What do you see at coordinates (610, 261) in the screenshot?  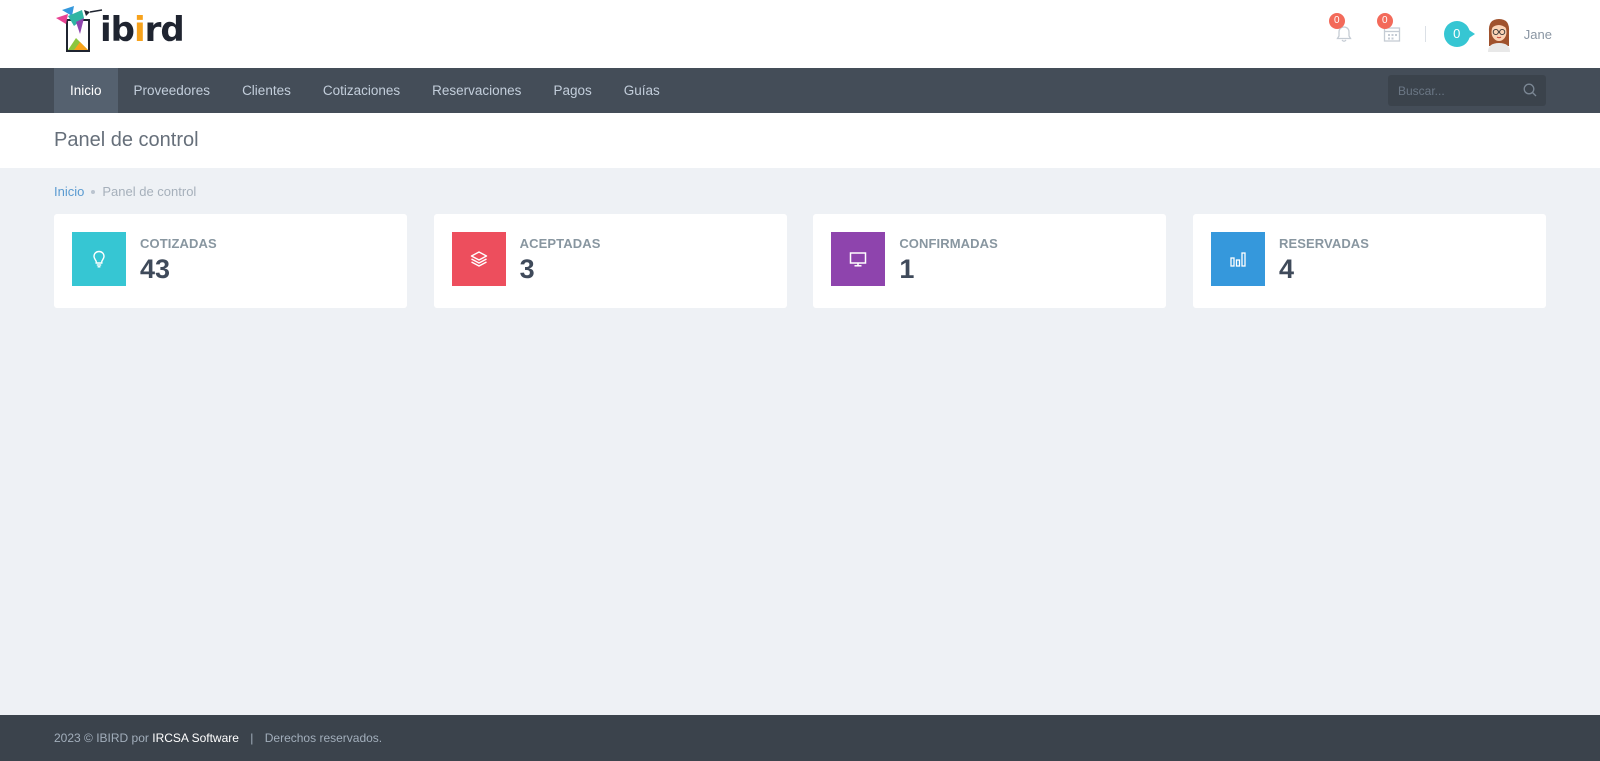 I see `stat-card-aceptadas: ACEPTADAS 3` at bounding box center [610, 261].